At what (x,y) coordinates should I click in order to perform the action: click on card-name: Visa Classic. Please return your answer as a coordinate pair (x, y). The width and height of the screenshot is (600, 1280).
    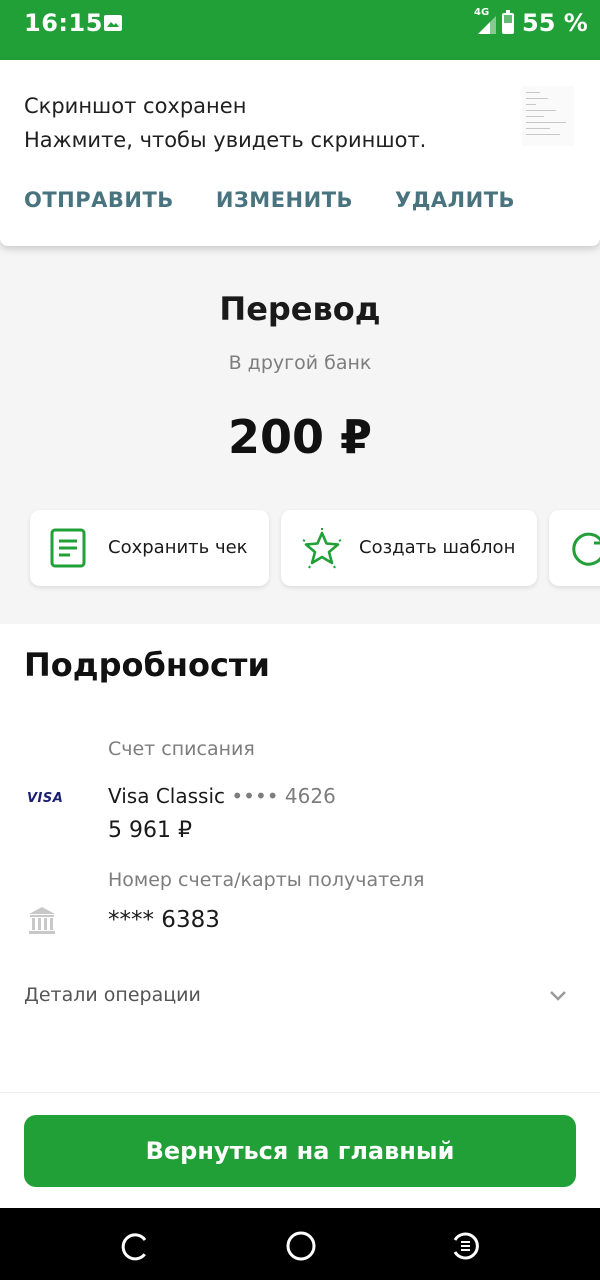
    Looking at the image, I should click on (167, 796).